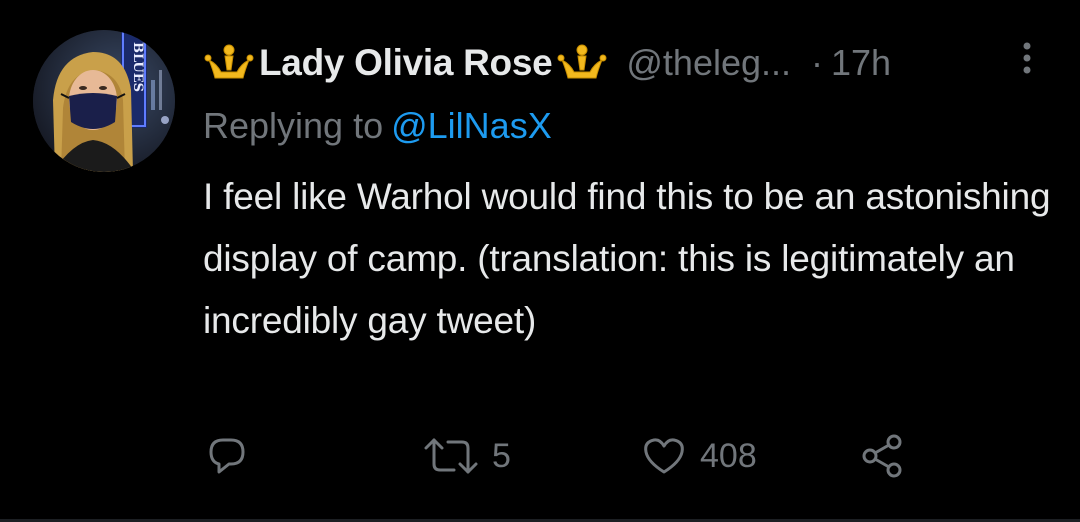 This screenshot has width=1080, height=522. I want to click on share-icon, so click(882, 456).